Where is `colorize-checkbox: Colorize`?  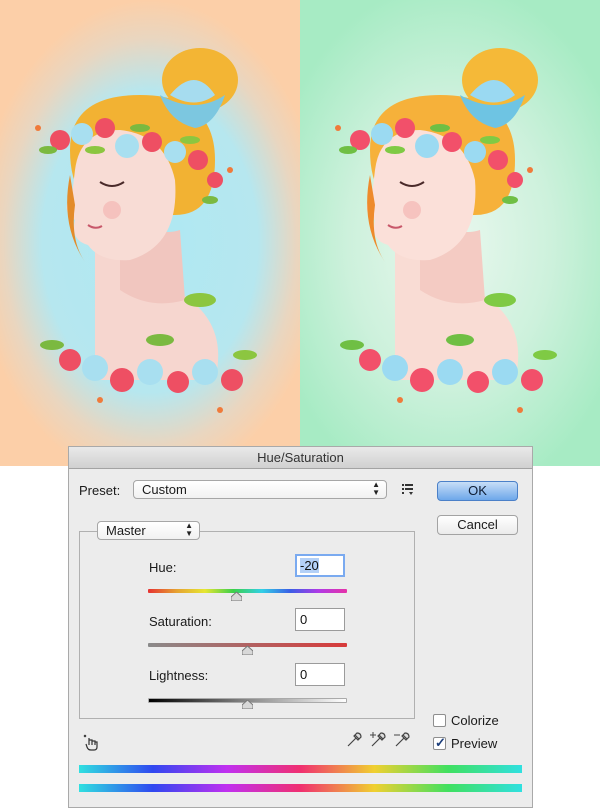 colorize-checkbox: Colorize is located at coordinates (466, 720).